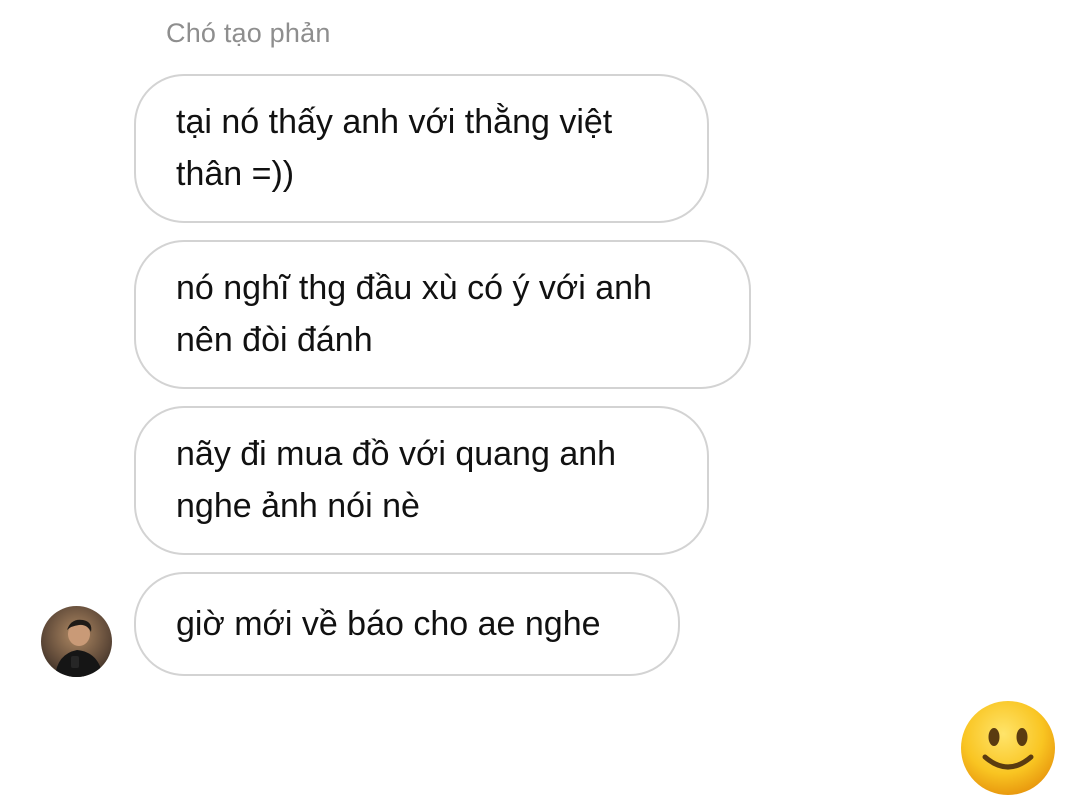  Describe the element at coordinates (407, 624) in the screenshot. I see `message-bubble: giờ mới về báo cho ae nghe` at that location.